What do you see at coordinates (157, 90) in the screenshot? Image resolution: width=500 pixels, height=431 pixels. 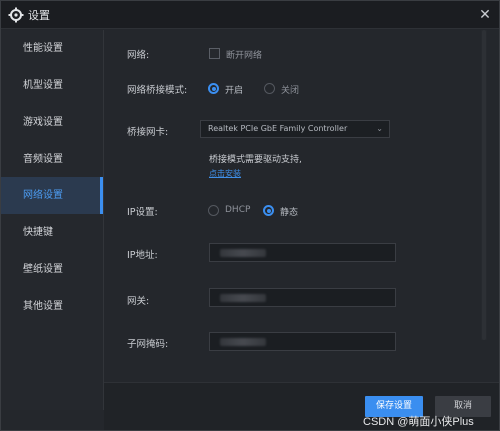 I see `bridge-mode-label: 网络桥接模式:` at bounding box center [157, 90].